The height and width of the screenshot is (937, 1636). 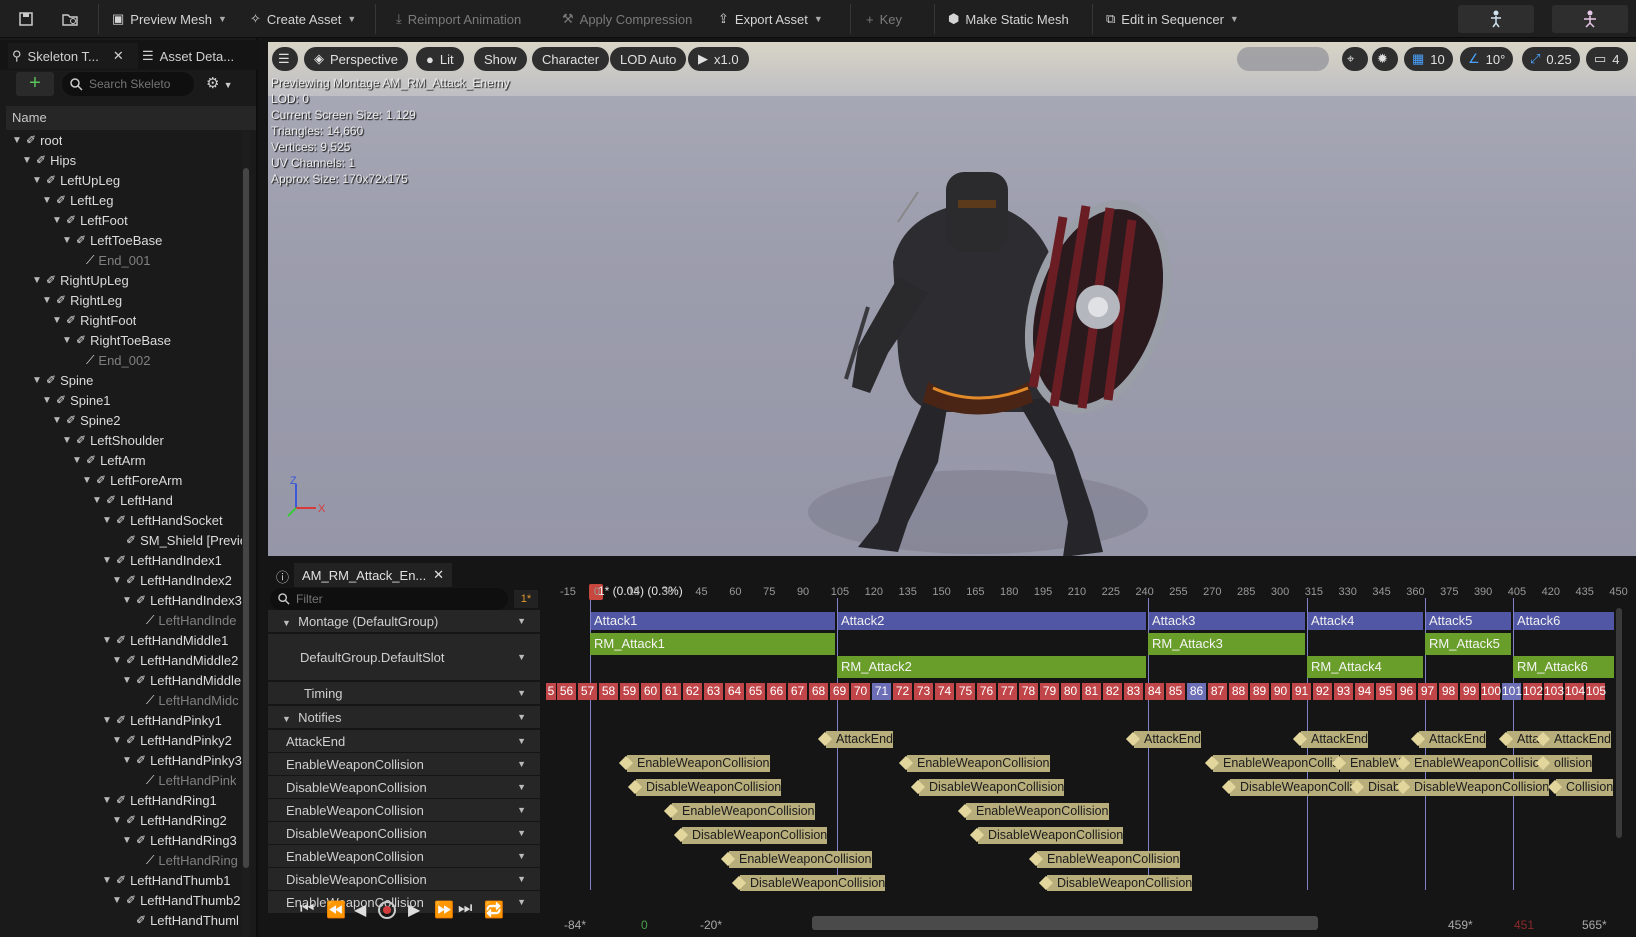 I want to click on notify-track-row: DisableWeaponCollision ▼, so click(x=404, y=879).